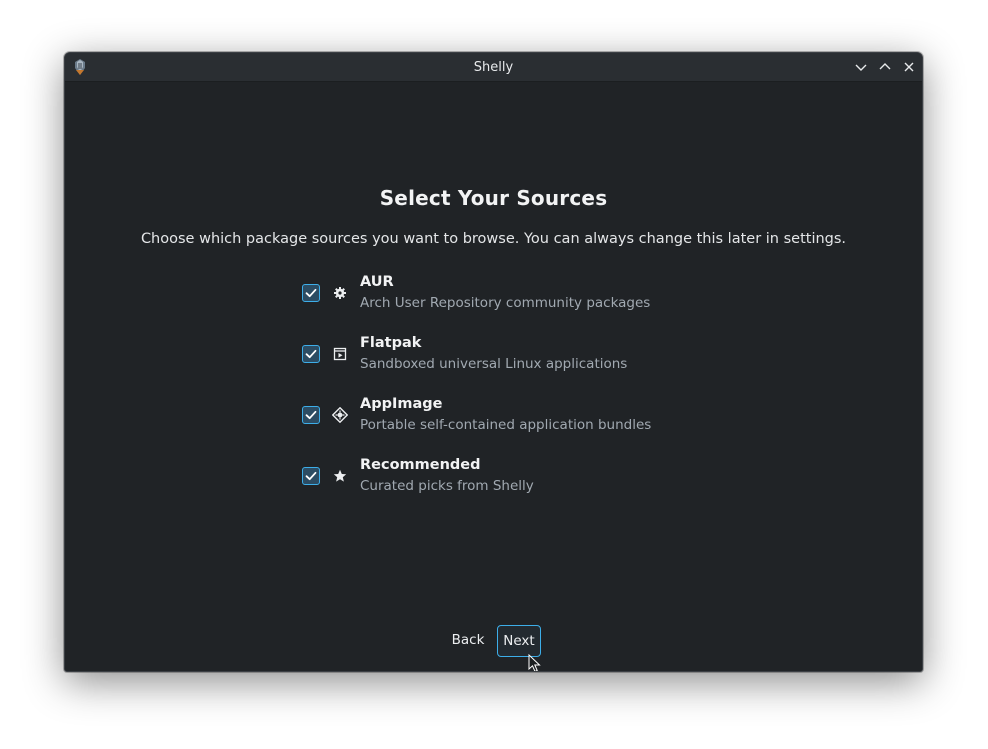 Image resolution: width=988 pixels, height=749 pixels. I want to click on source-name: Recommended, so click(420, 465).